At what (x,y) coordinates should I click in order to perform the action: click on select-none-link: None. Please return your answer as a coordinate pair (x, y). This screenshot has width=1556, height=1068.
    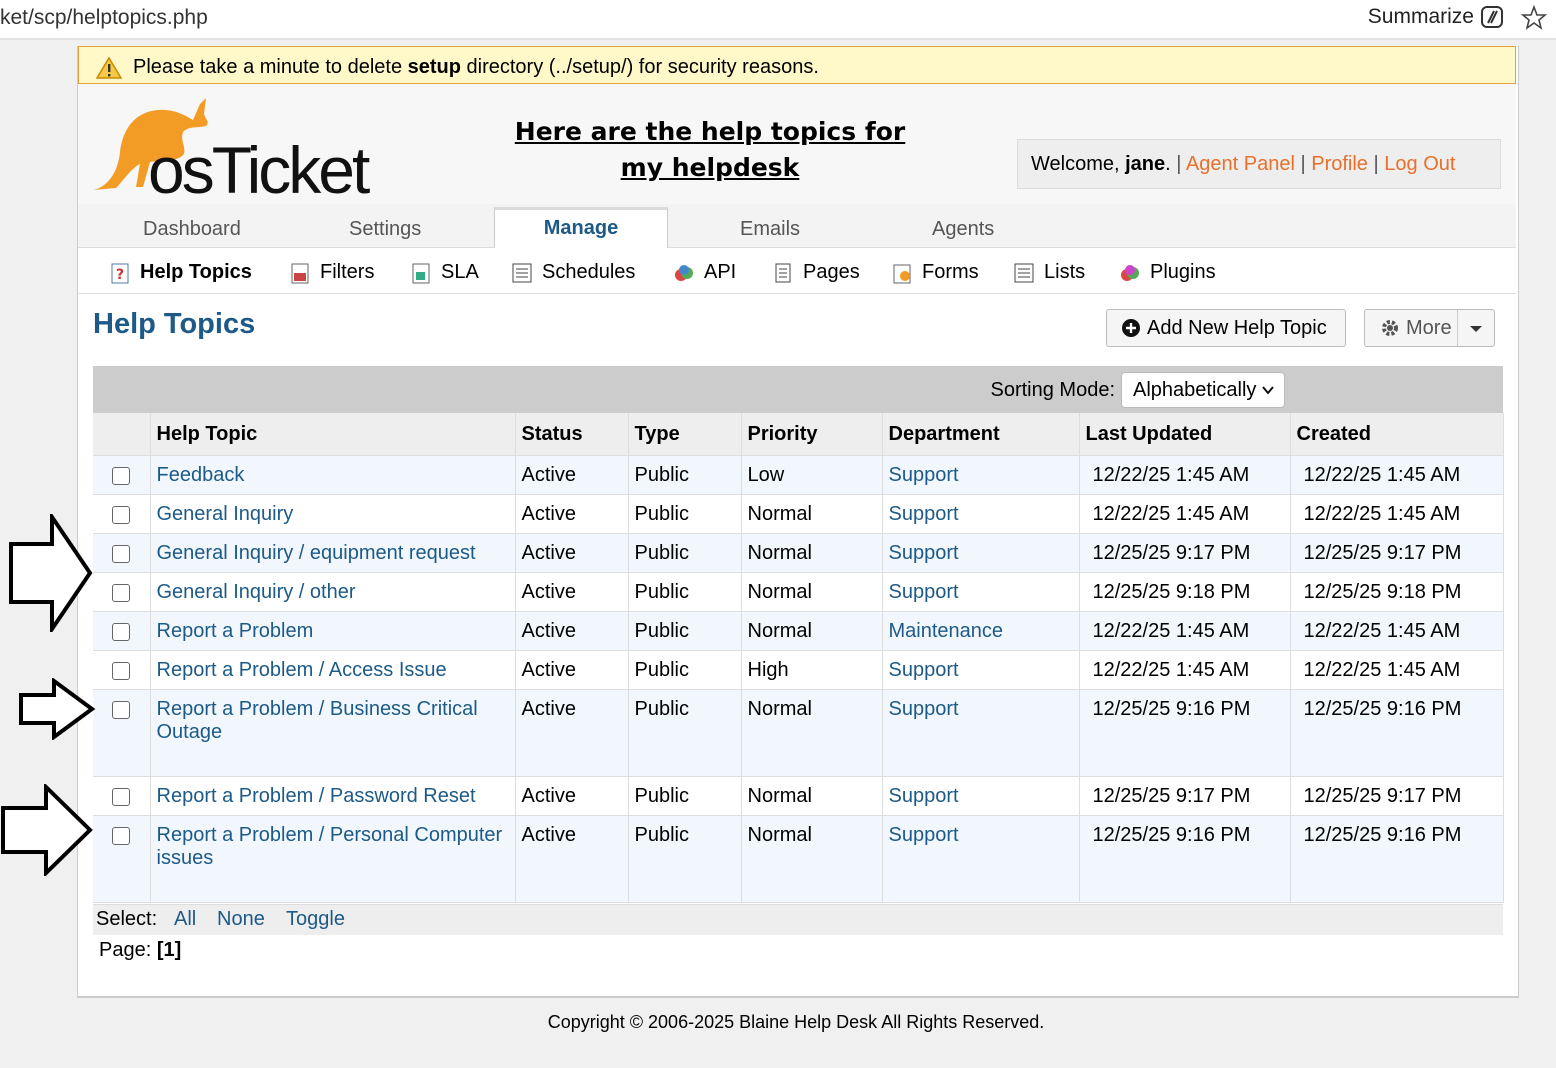
    Looking at the image, I should click on (241, 919).